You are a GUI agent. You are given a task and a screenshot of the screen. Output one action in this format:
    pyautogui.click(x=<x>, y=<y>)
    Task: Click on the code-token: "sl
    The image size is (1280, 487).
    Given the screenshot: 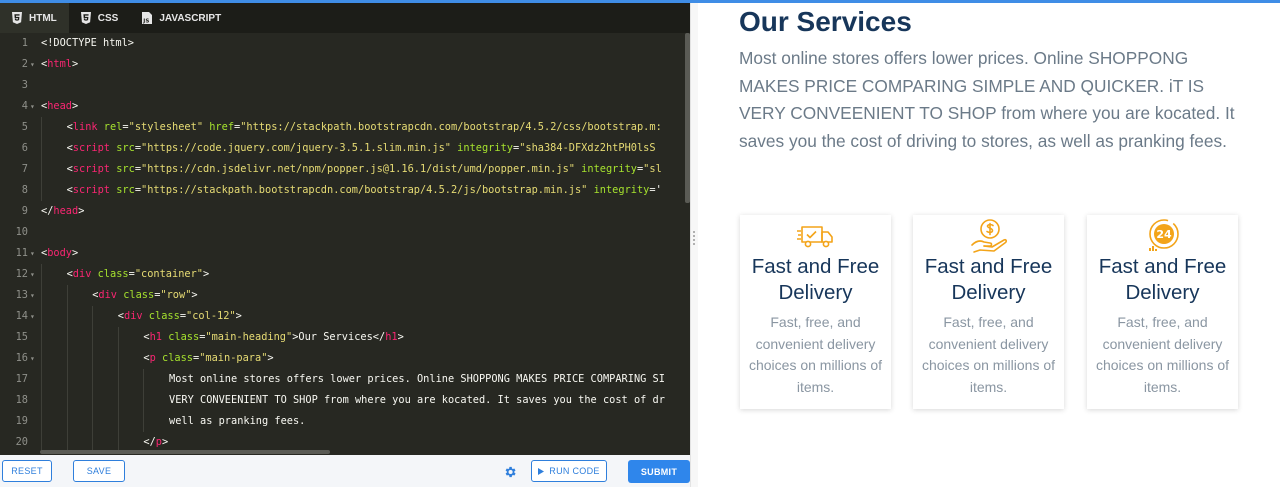 What is the action you would take?
    pyautogui.click(x=652, y=169)
    